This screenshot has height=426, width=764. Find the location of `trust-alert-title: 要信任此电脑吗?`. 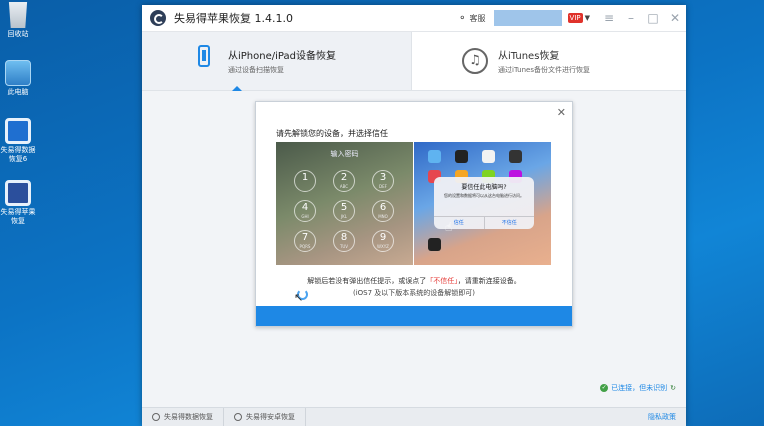

trust-alert-title: 要信任此电脑吗? is located at coordinates (484, 187).